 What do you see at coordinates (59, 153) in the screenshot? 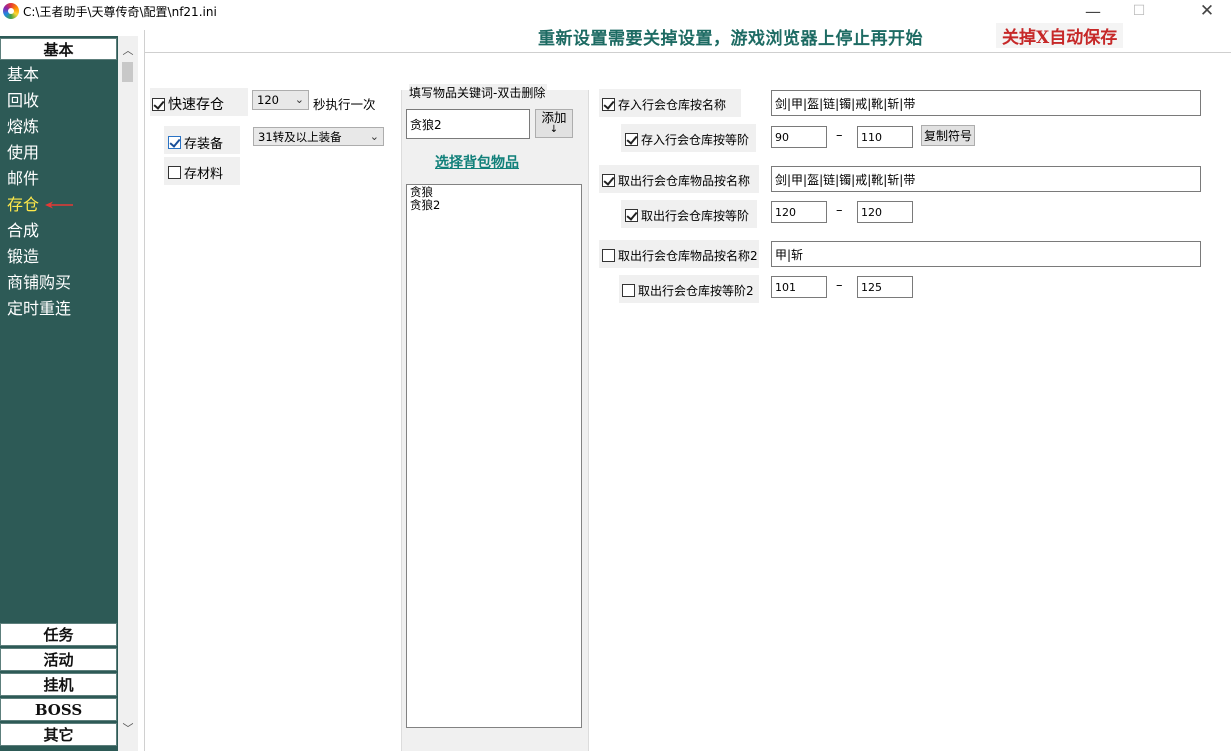
I see `sidebar-item-use: 使用` at bounding box center [59, 153].